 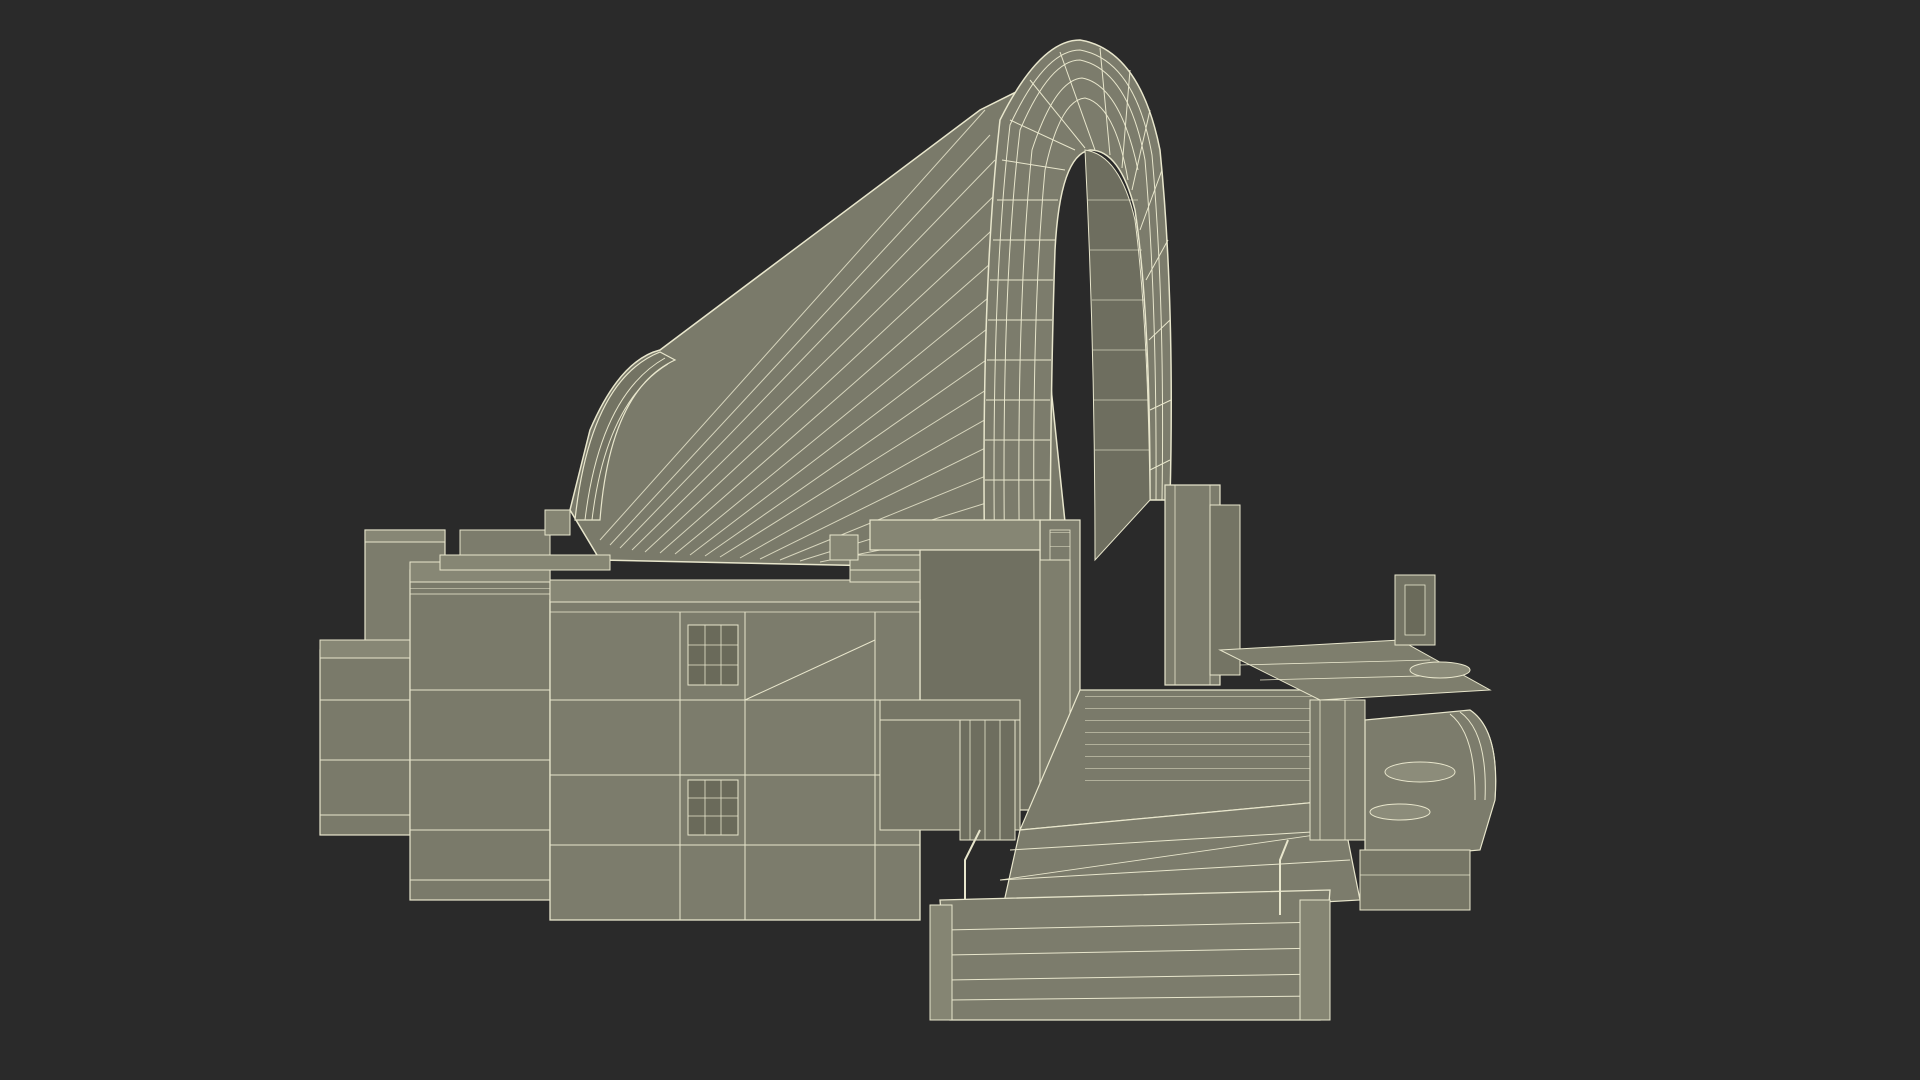 I want to click on gate-area, so click(x=950, y=770).